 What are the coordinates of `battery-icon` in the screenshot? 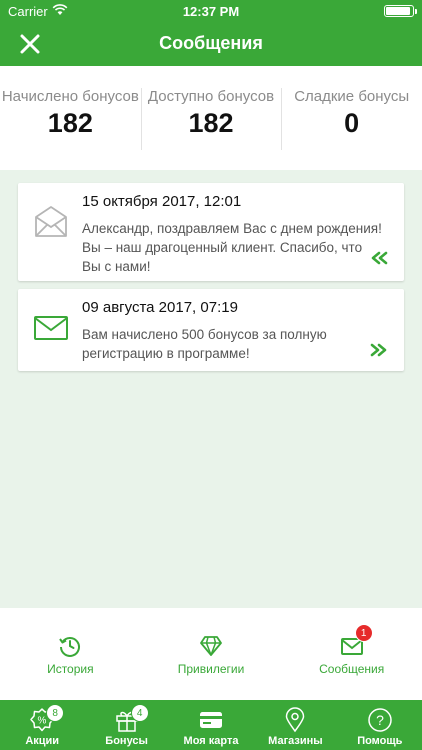 It's located at (400, 11).